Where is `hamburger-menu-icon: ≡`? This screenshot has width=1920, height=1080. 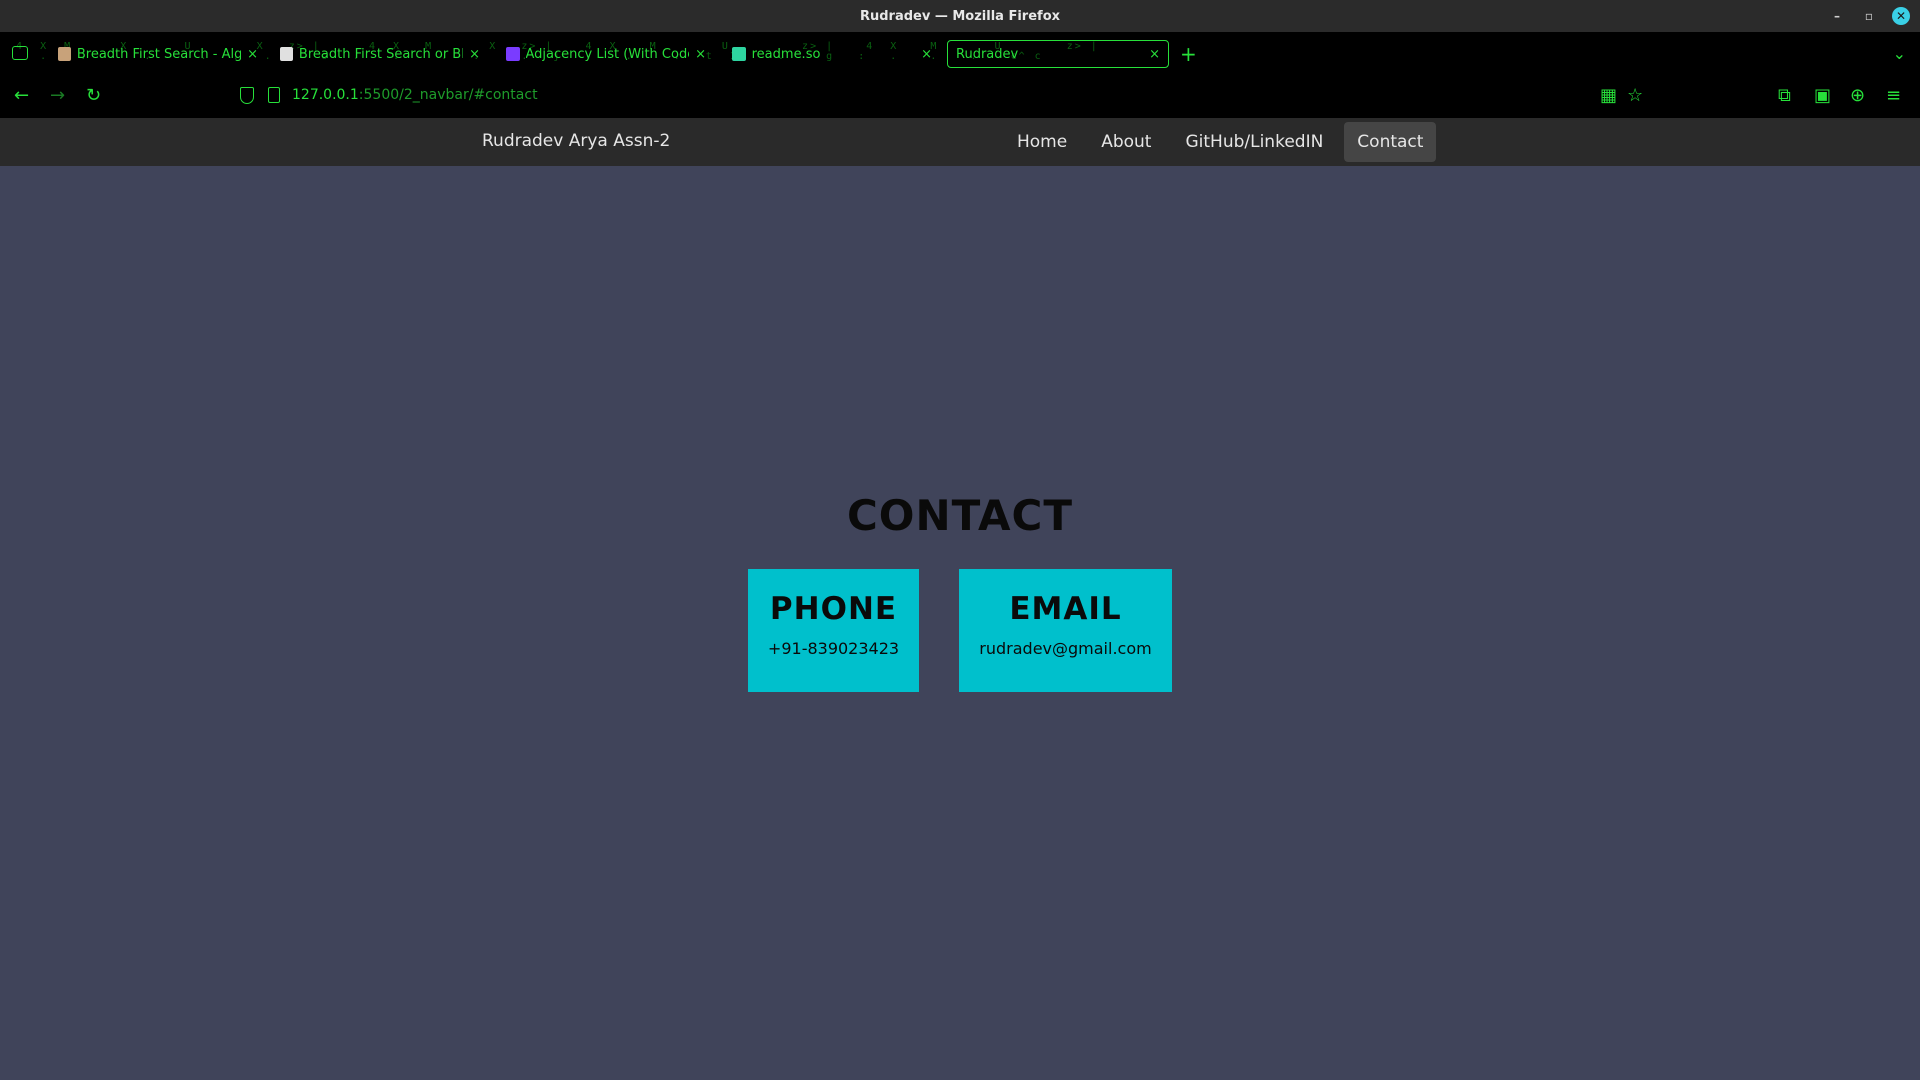
hamburger-menu-icon: ≡ is located at coordinates (1893, 96).